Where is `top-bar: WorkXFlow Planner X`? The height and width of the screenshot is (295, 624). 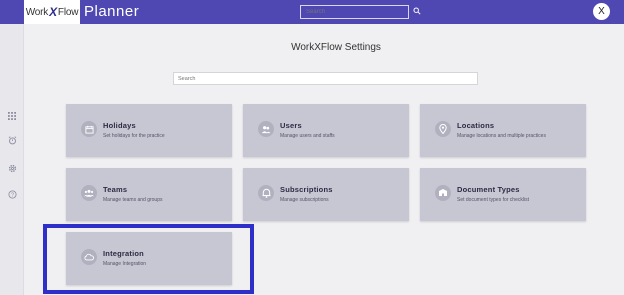
top-bar: WorkXFlow Planner X is located at coordinates (312, 12).